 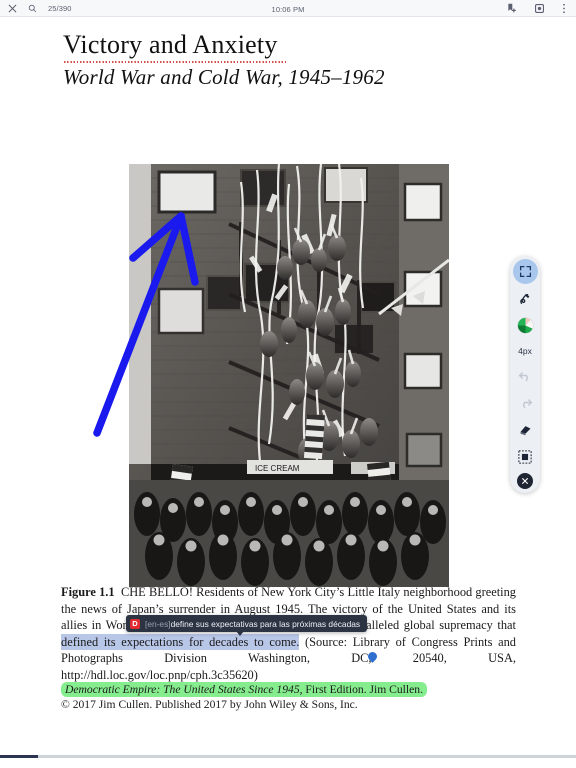 I want to click on reading-progress-fill, so click(x=19, y=756).